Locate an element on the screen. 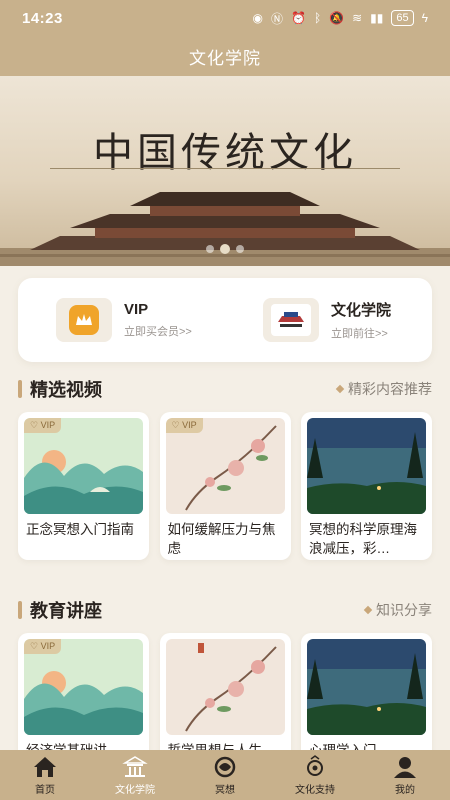 The image size is (450, 800). crown-icon is located at coordinates (84, 320).